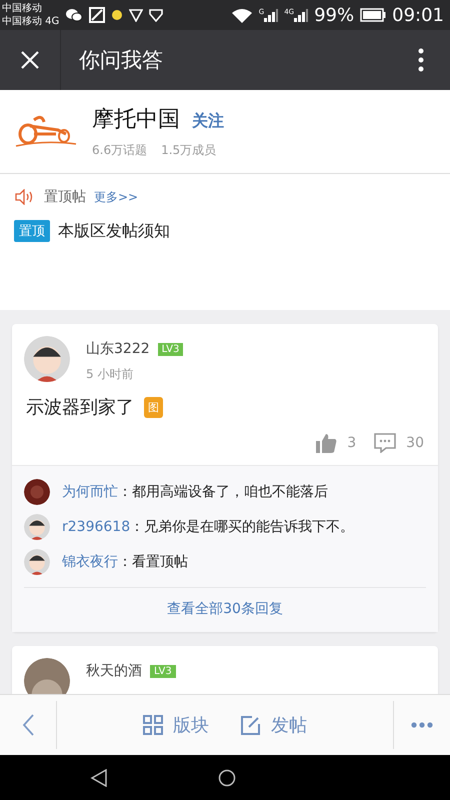 The height and width of the screenshot is (800, 450). I want to click on comment-count: 30, so click(415, 443).